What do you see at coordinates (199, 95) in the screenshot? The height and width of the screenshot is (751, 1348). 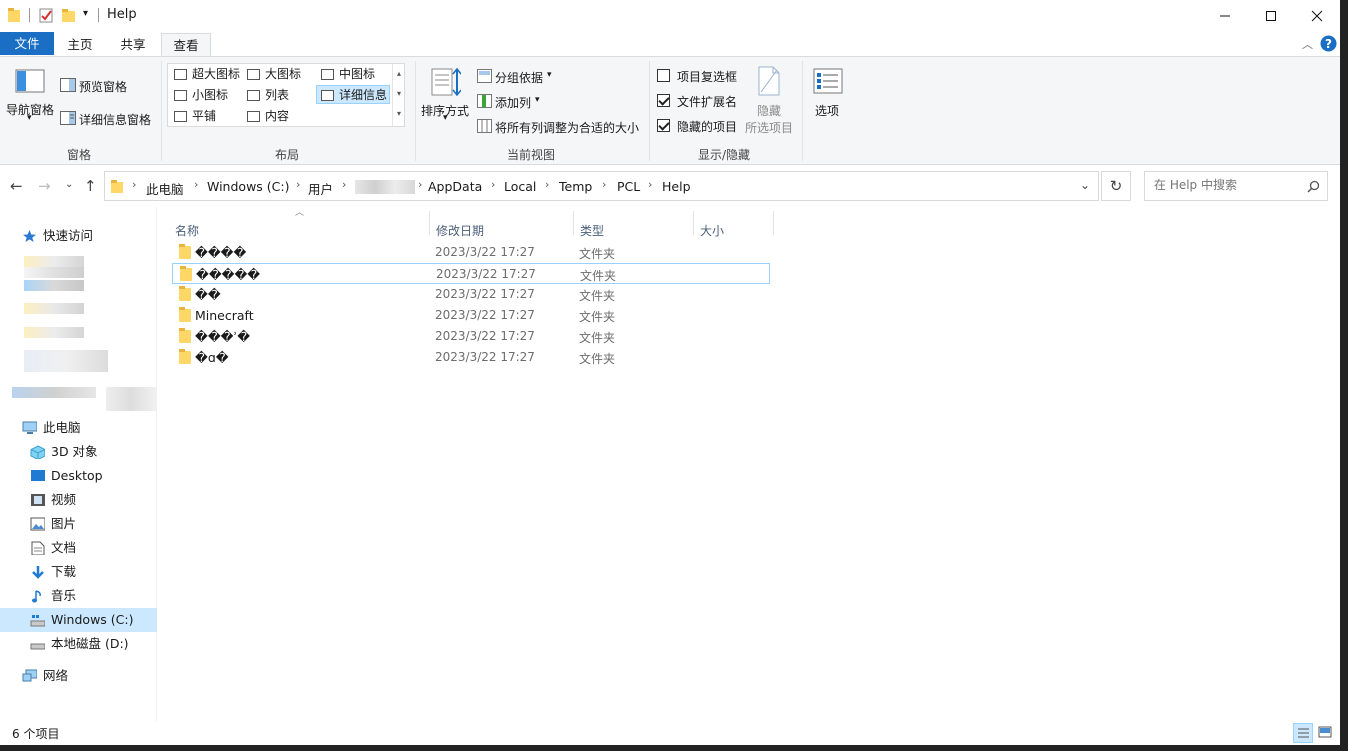 I see `layout-small-icons: 小图标` at bounding box center [199, 95].